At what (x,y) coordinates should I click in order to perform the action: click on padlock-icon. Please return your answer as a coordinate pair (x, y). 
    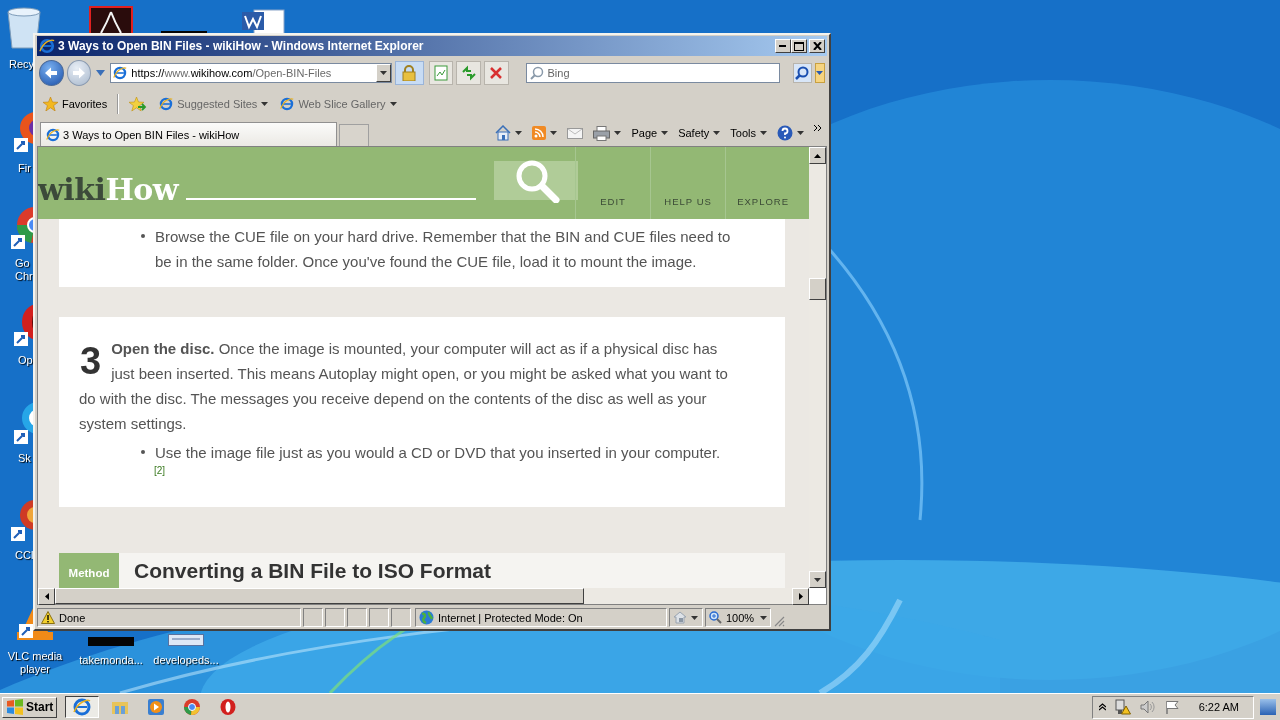
    Looking at the image, I should click on (409, 73).